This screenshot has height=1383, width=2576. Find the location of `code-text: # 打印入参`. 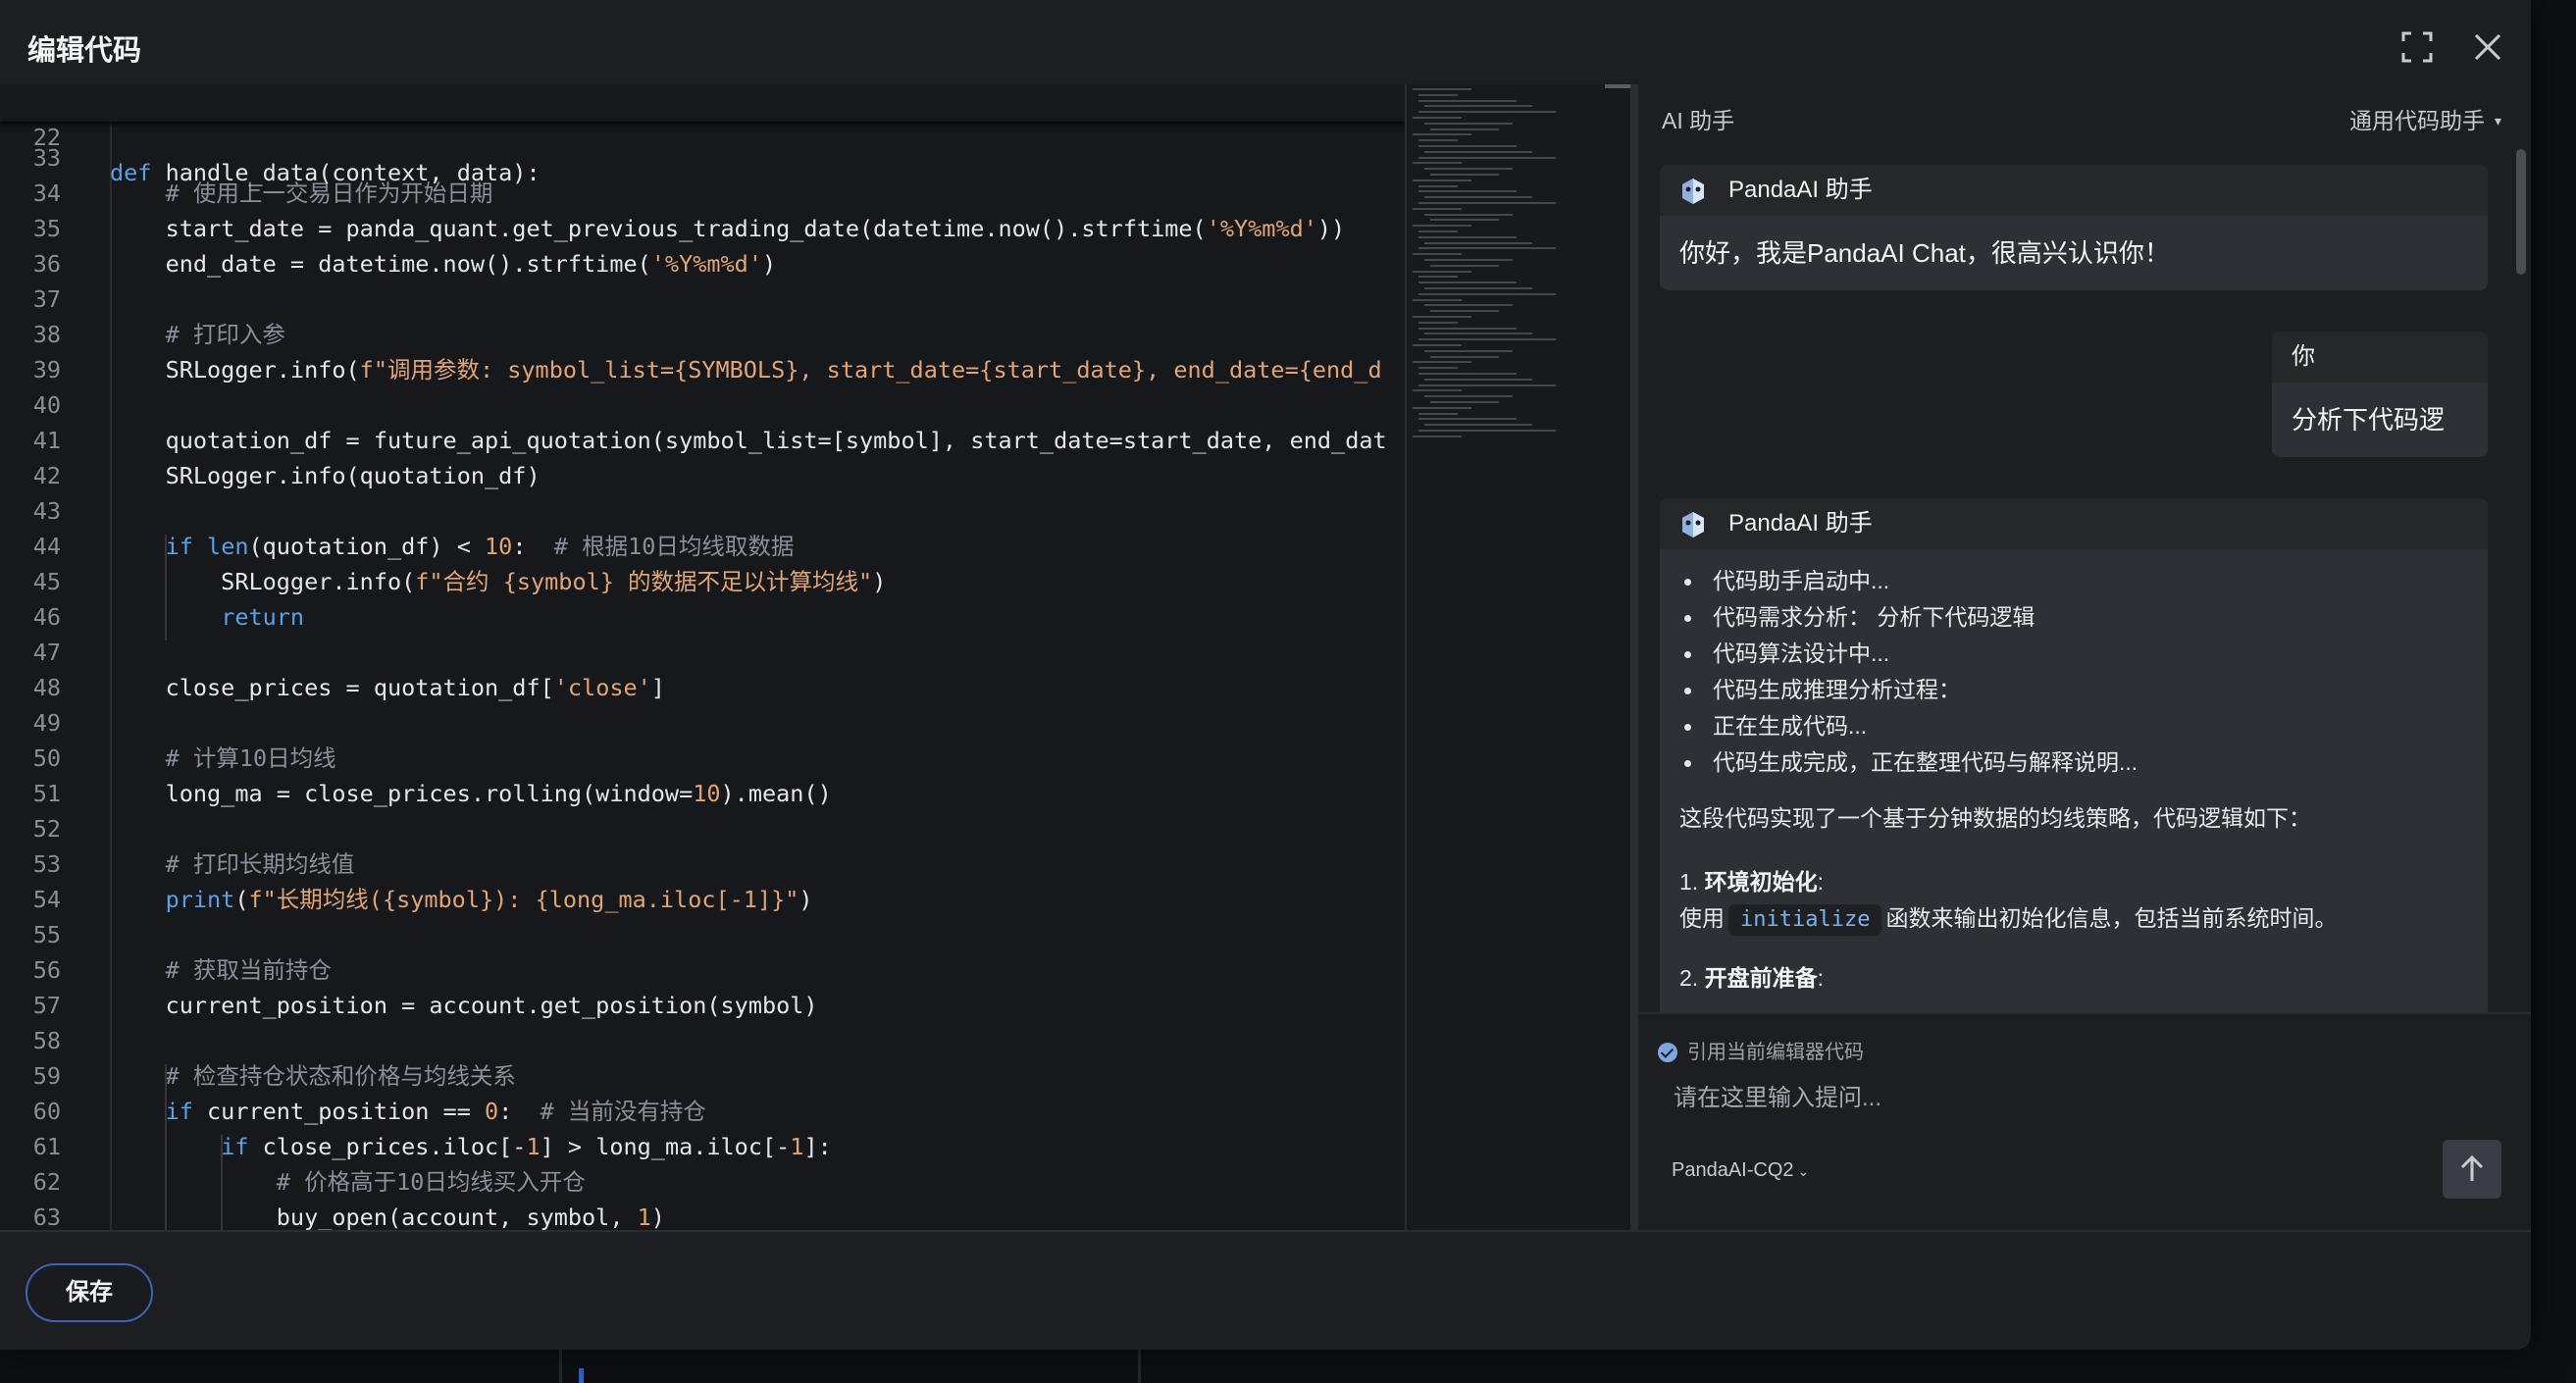

code-text: # 打印入参 is located at coordinates (225, 335).